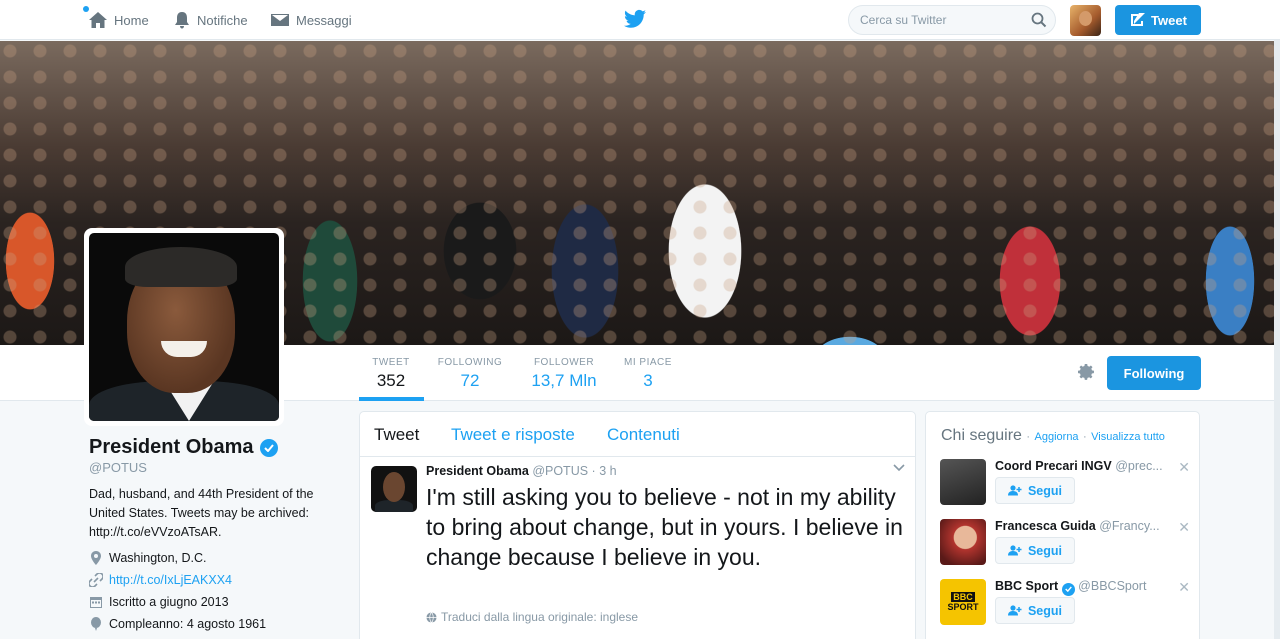  I want to click on profile-location: Washington, D.C., so click(148, 558).